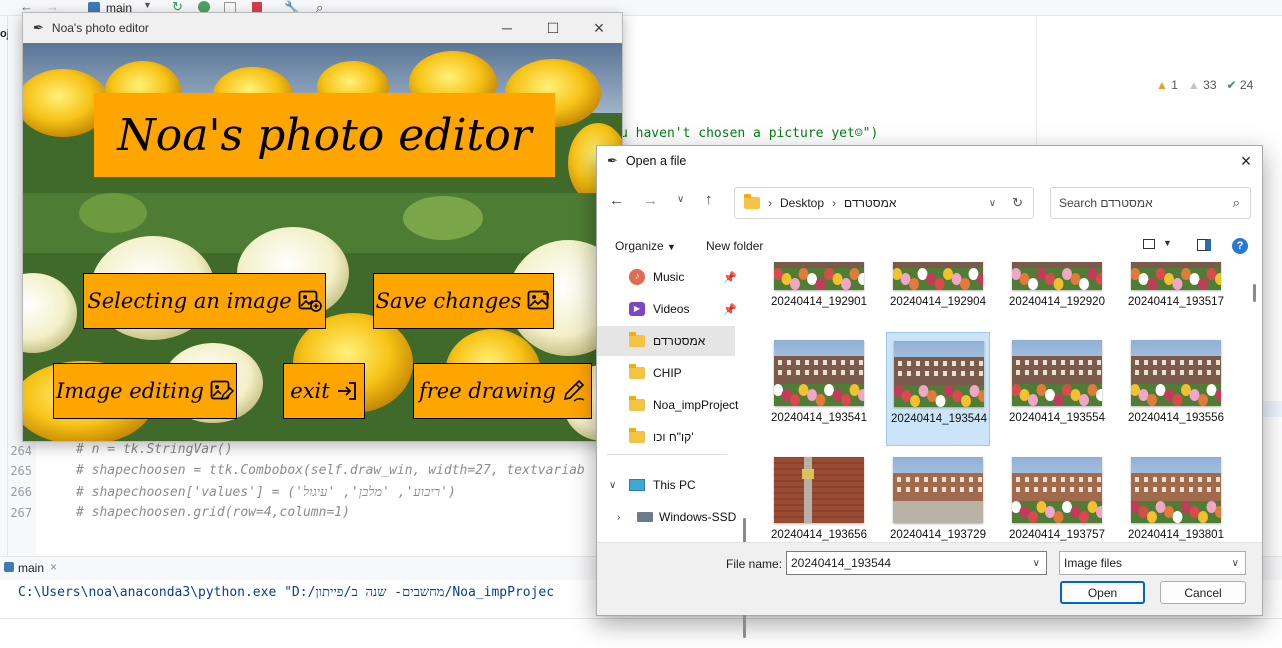 This screenshot has height=648, width=1282. Describe the element at coordinates (1255, 402) in the screenshot. I see `file-list-scrollbar` at that location.